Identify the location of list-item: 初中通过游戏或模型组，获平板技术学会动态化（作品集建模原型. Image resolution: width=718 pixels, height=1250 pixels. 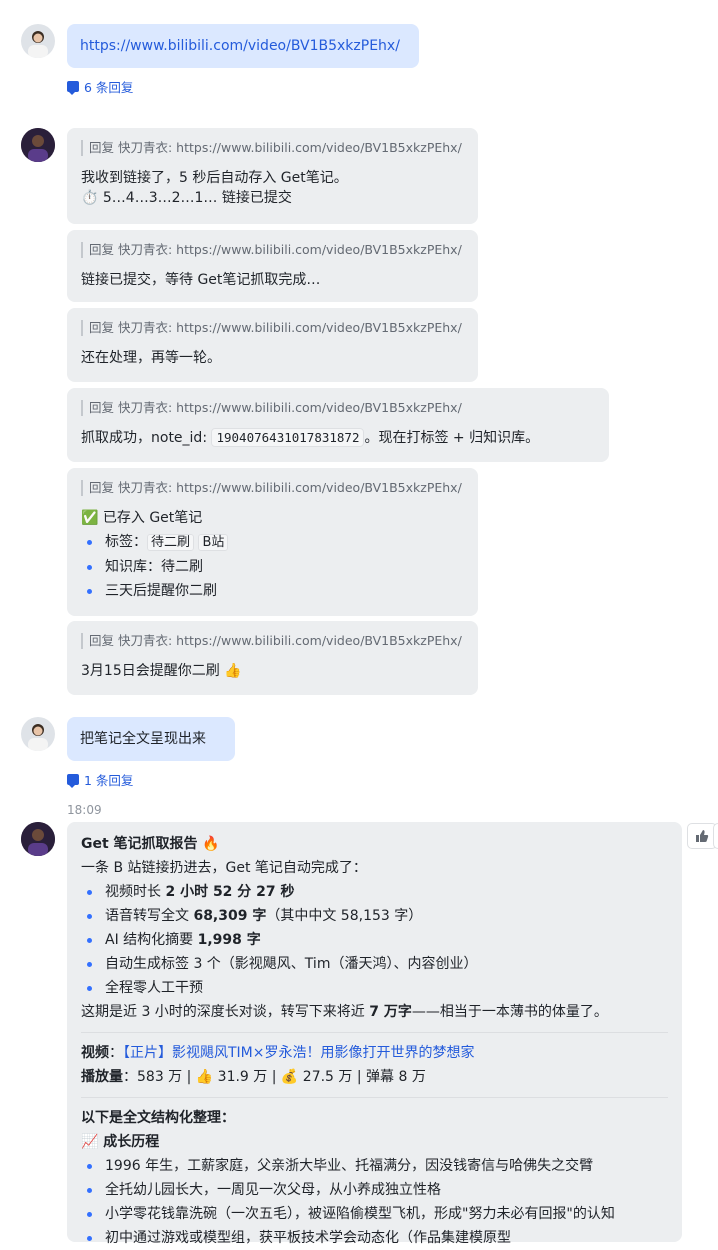
(374, 1238).